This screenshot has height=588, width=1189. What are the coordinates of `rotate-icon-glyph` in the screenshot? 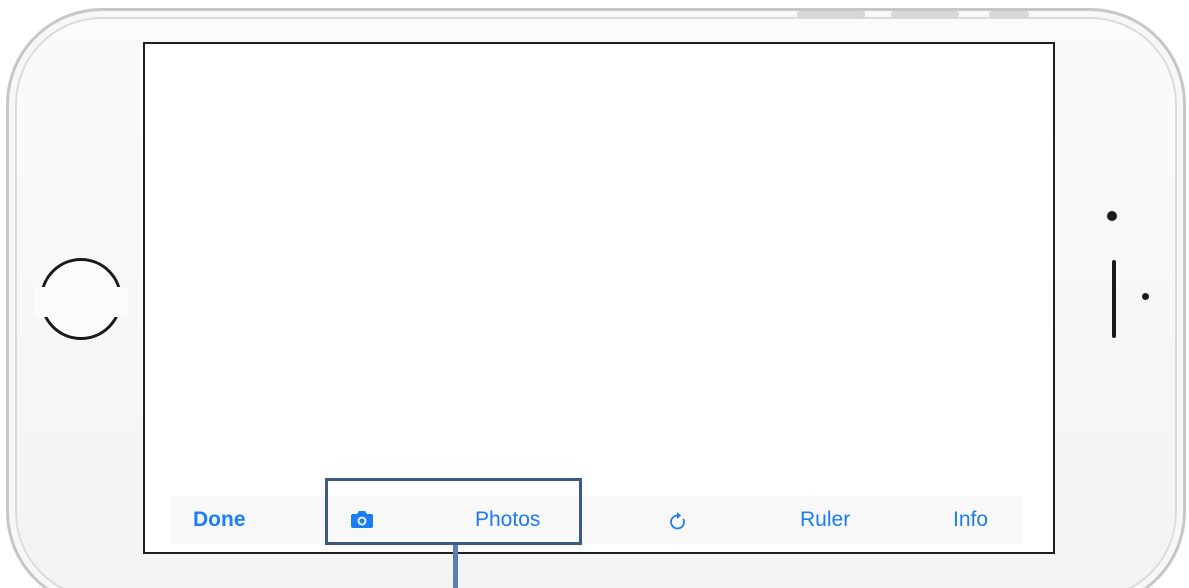 It's located at (677, 521).